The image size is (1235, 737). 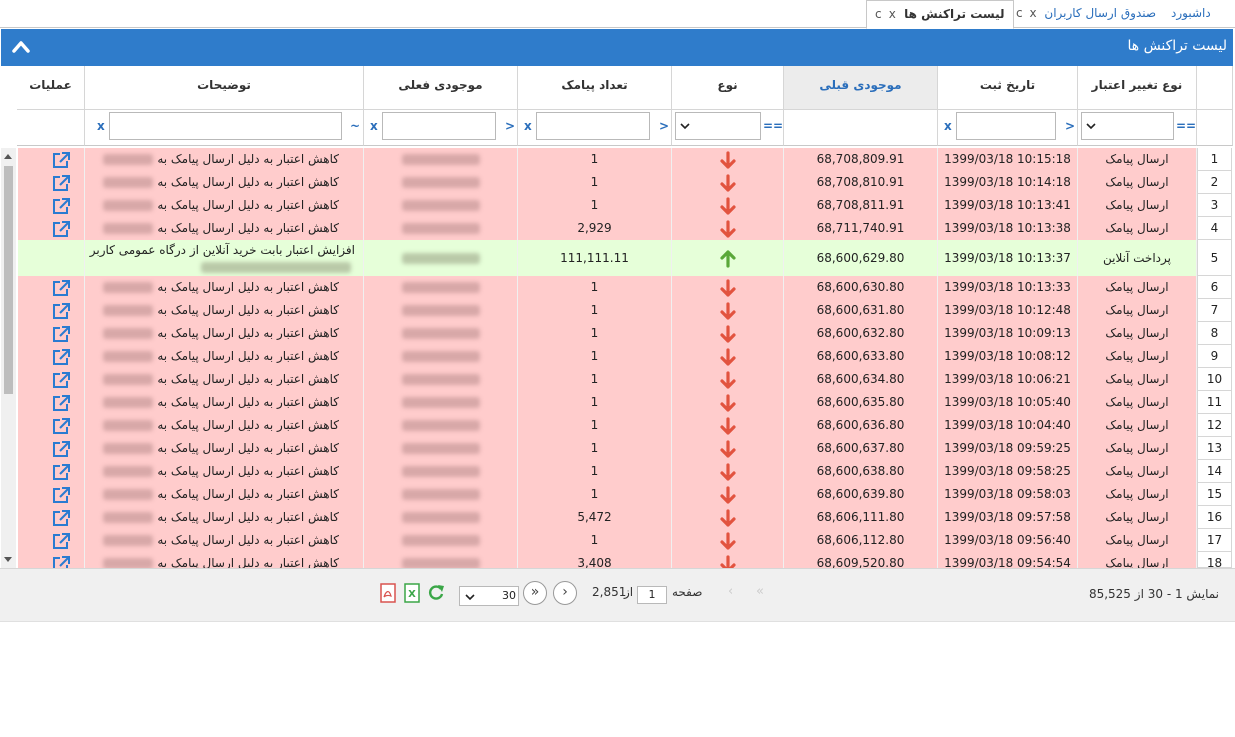 What do you see at coordinates (8, 156) in the screenshot?
I see `scroll-up-icon` at bounding box center [8, 156].